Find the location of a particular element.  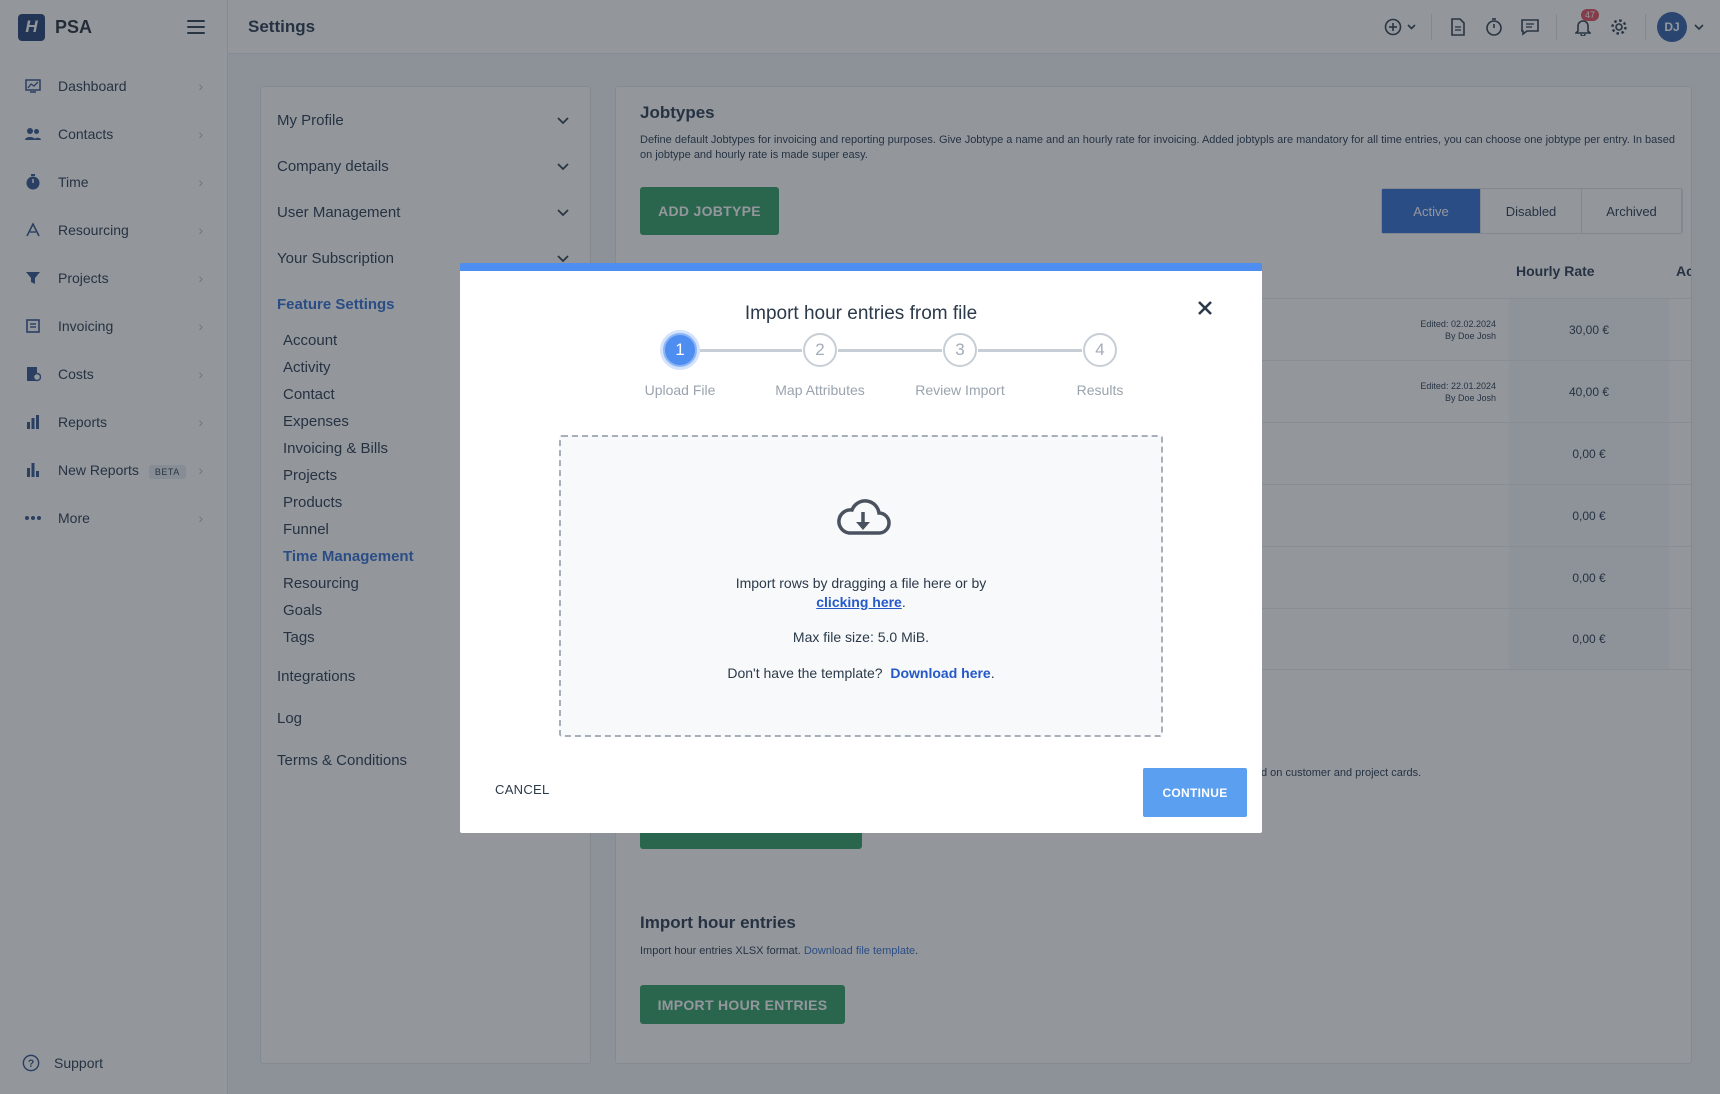

max-file-size: Max file size: 5.0 MiB. is located at coordinates (861, 637).